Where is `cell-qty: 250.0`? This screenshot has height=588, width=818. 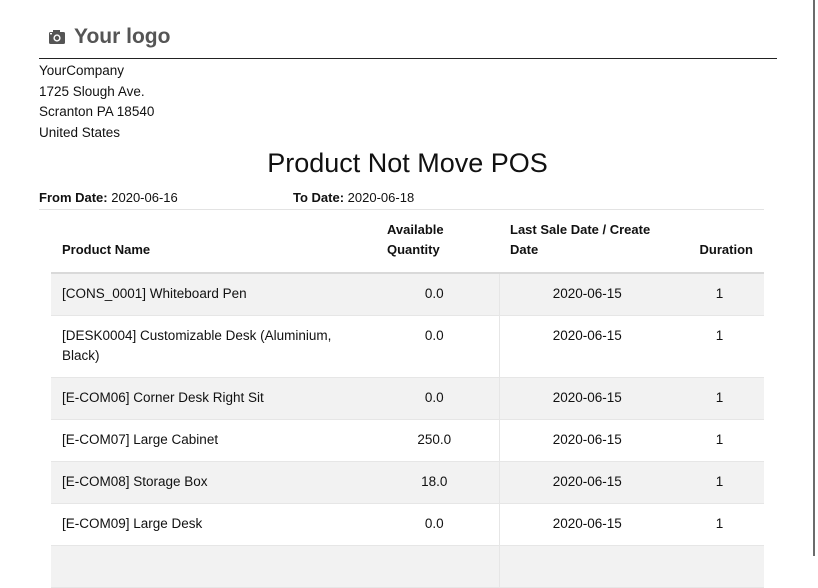
cell-qty: 250.0 is located at coordinates (434, 440).